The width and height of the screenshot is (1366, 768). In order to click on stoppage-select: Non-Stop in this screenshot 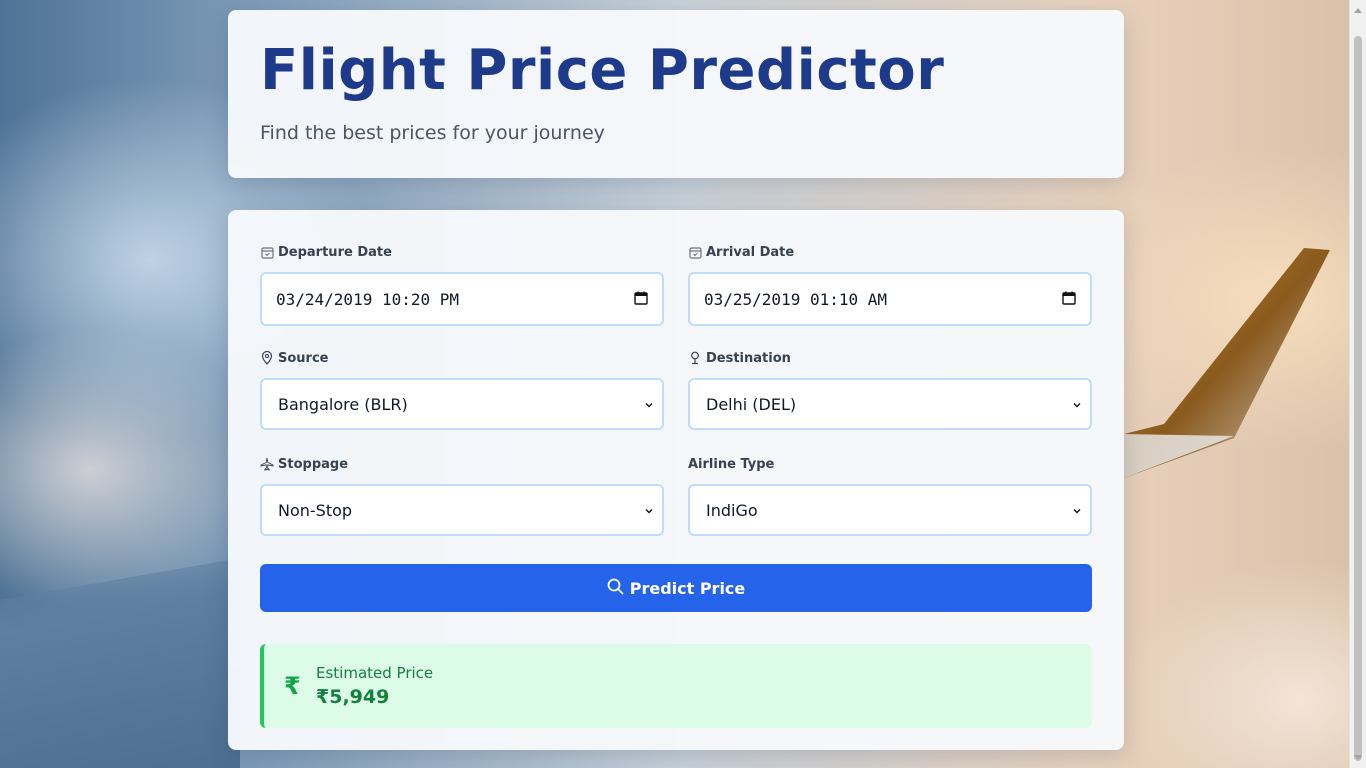, I will do `click(462, 510)`.